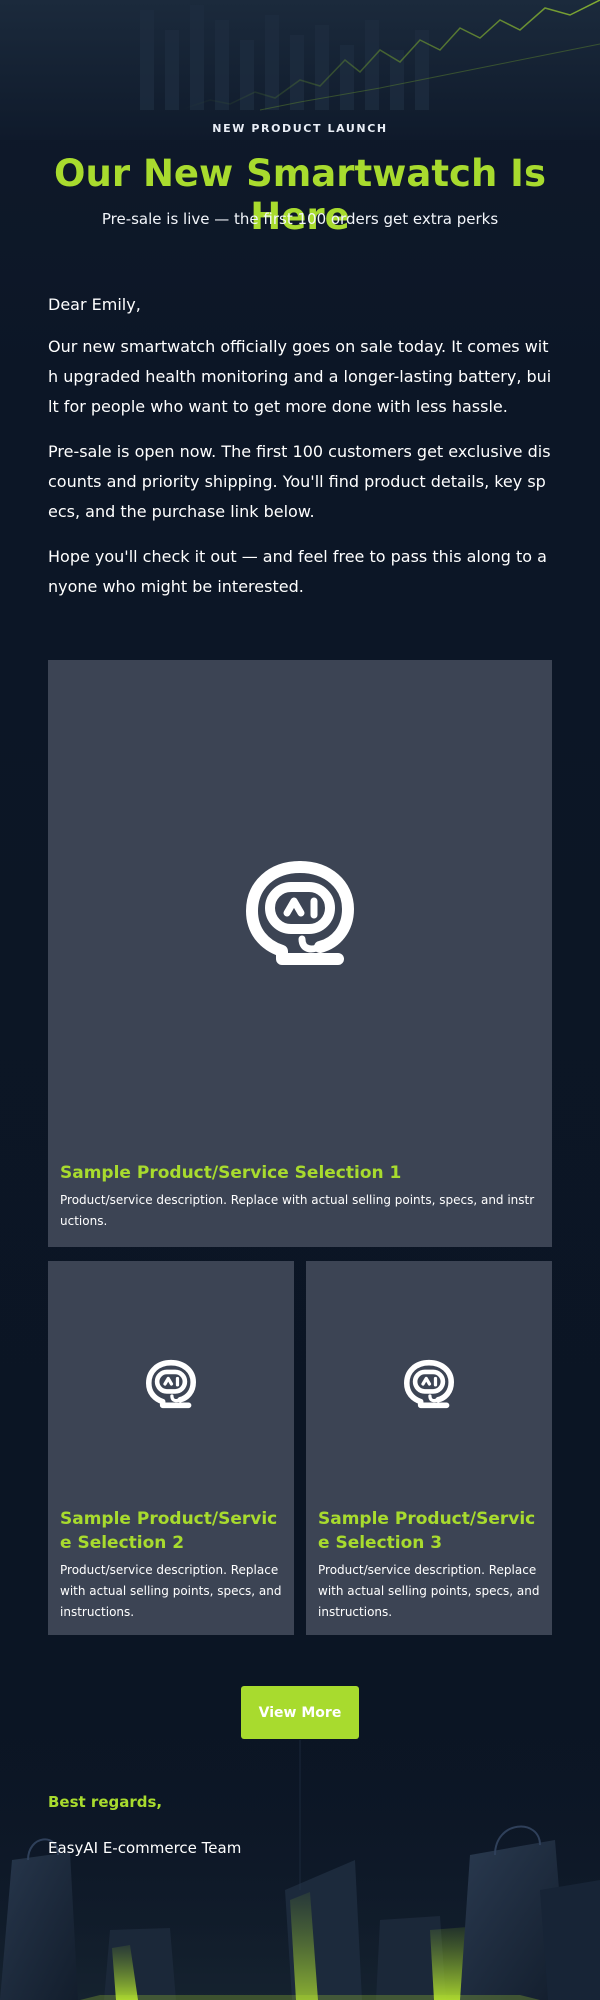  Describe the element at coordinates (300, 128) in the screenshot. I see `eyebrow-label: NEW PRODUCT LAUNCH` at that location.